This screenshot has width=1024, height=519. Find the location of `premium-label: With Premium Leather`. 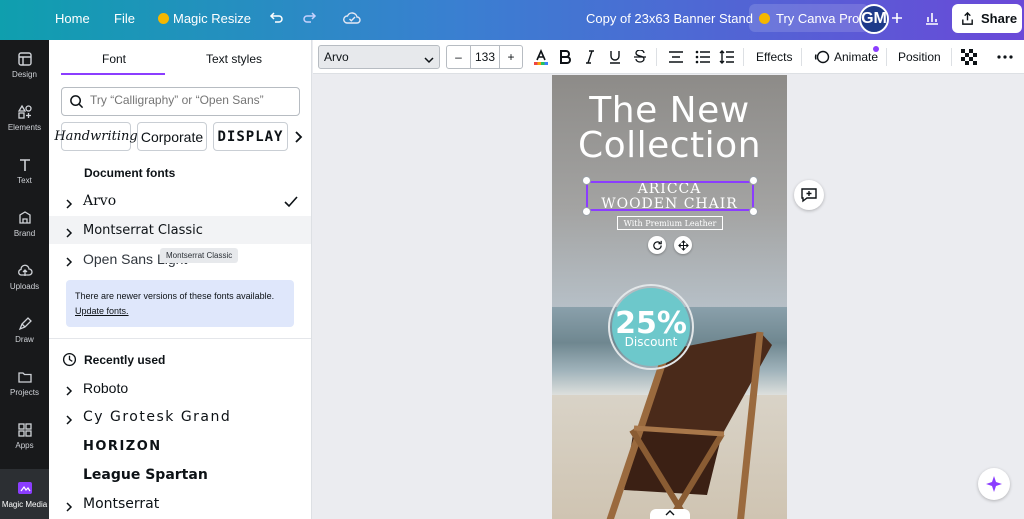

premium-label: With Premium Leather is located at coordinates (670, 223).